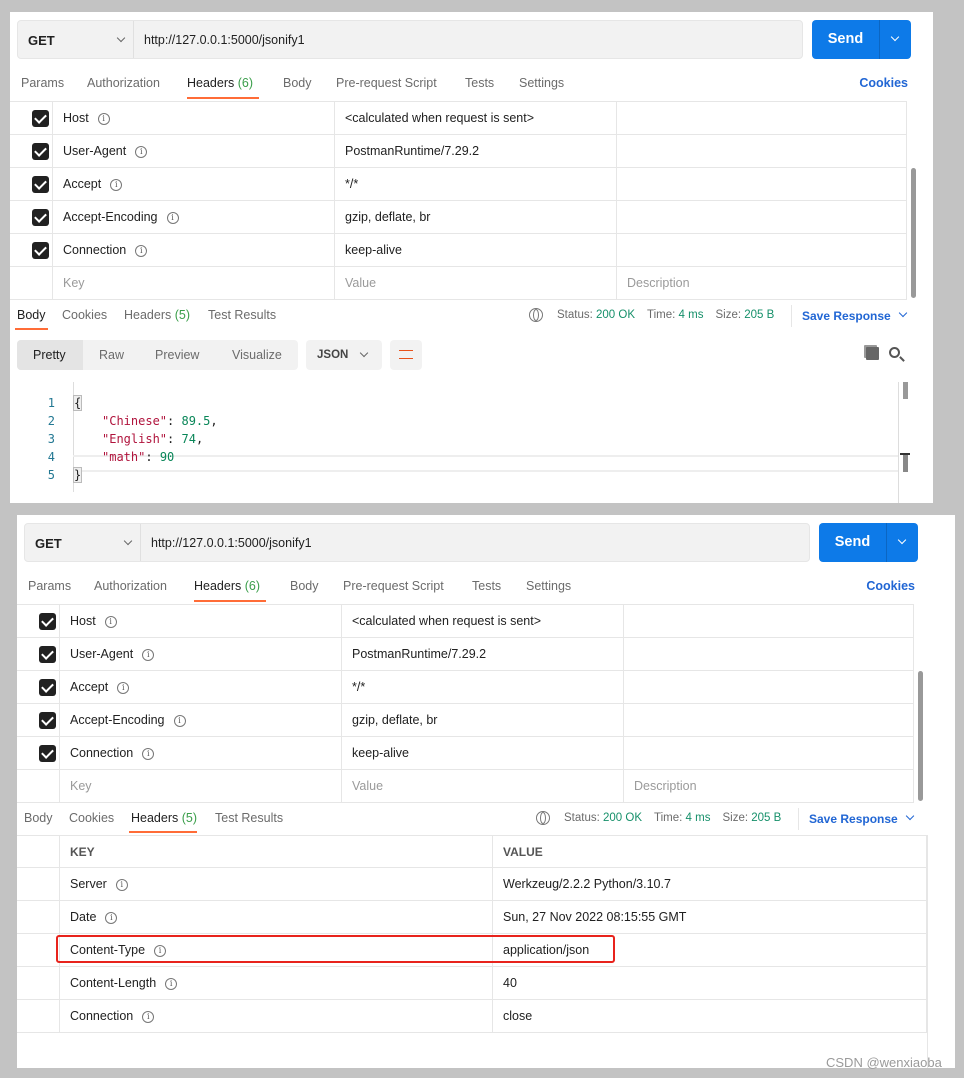 The width and height of the screenshot is (964, 1078). I want to click on format-tab-preview: Preview, so click(177, 355).